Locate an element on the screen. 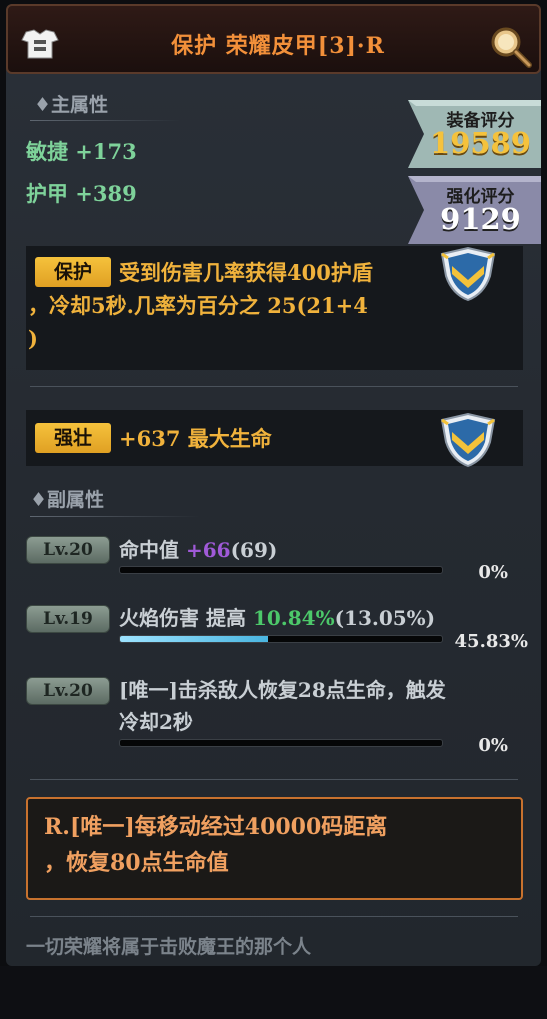 This screenshot has height=1019, width=547. unique-effect-text: R.[唯一]每移动经过40000码距离 ，恢复80点生命值 is located at coordinates (279, 845).